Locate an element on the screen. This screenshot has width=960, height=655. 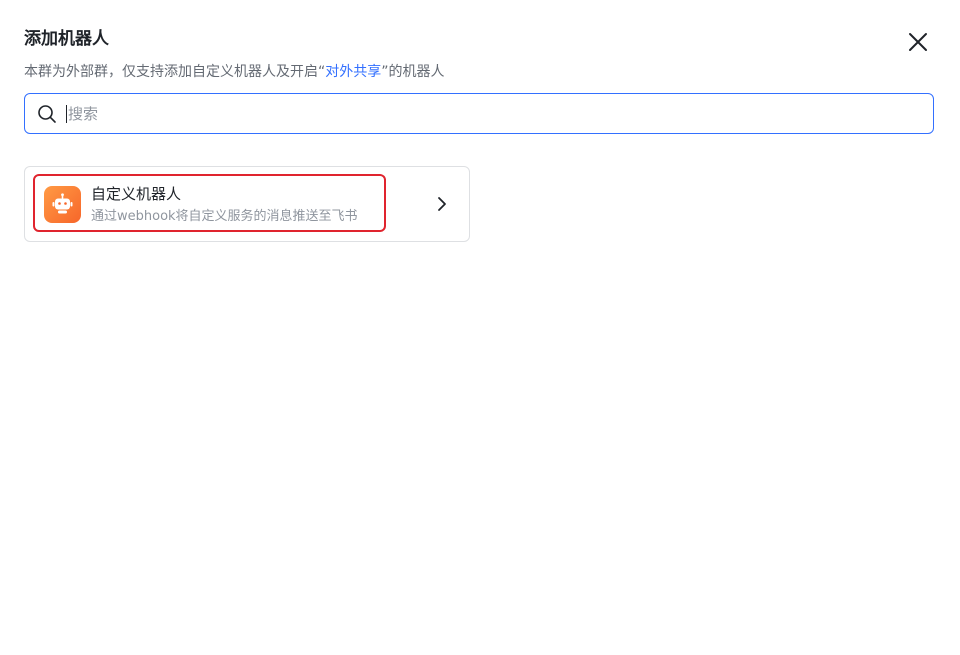
dialog-title: 添加机器人 is located at coordinates (66, 39).